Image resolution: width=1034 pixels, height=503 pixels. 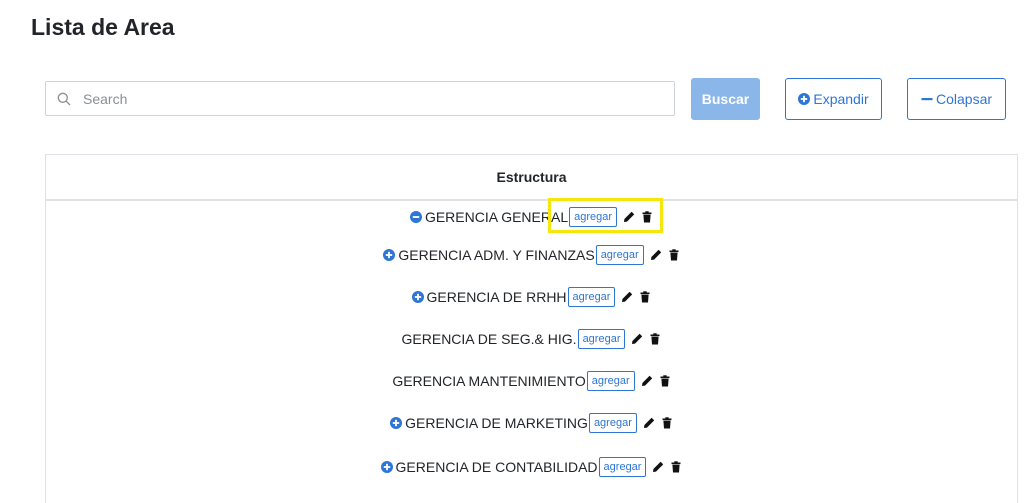 I want to click on tree-header-label: Estructura, so click(x=531, y=177).